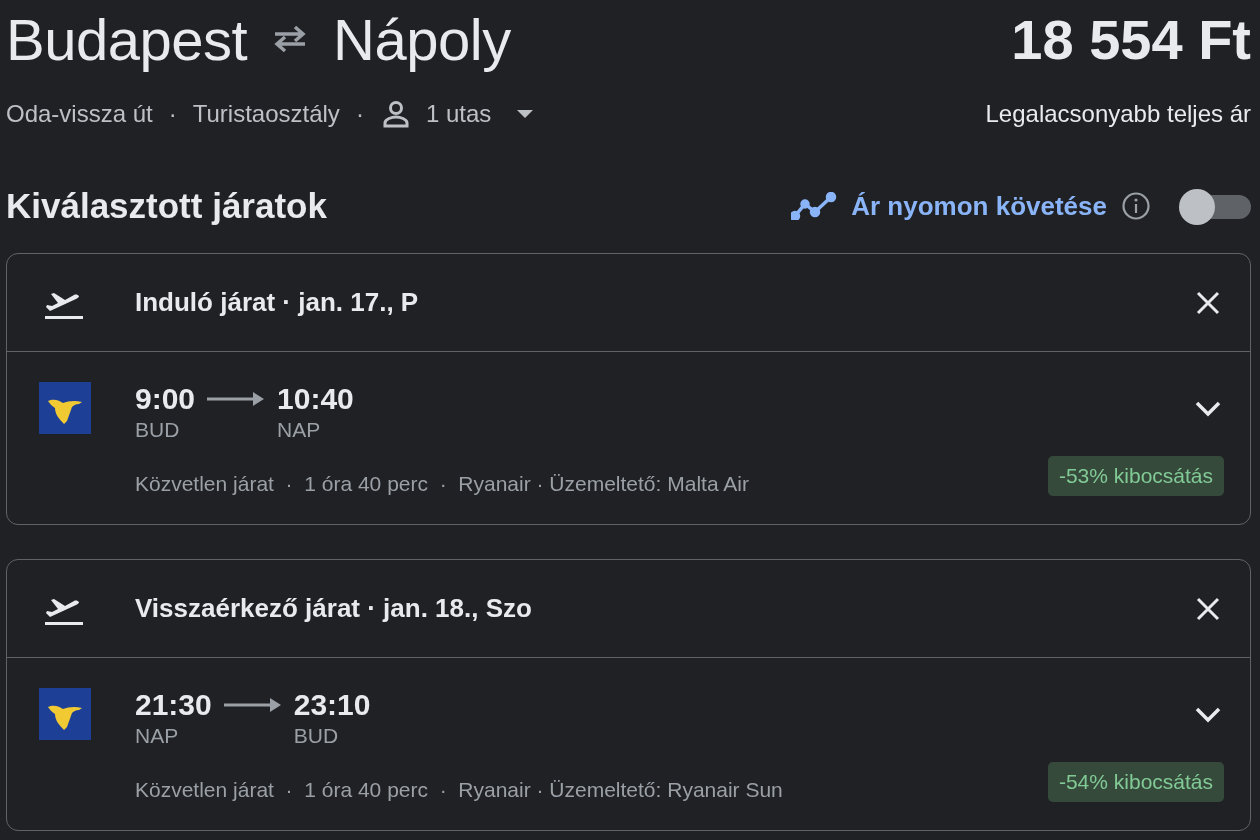  What do you see at coordinates (1131, 39) in the screenshot?
I see `price-total: 18 554 Ft` at bounding box center [1131, 39].